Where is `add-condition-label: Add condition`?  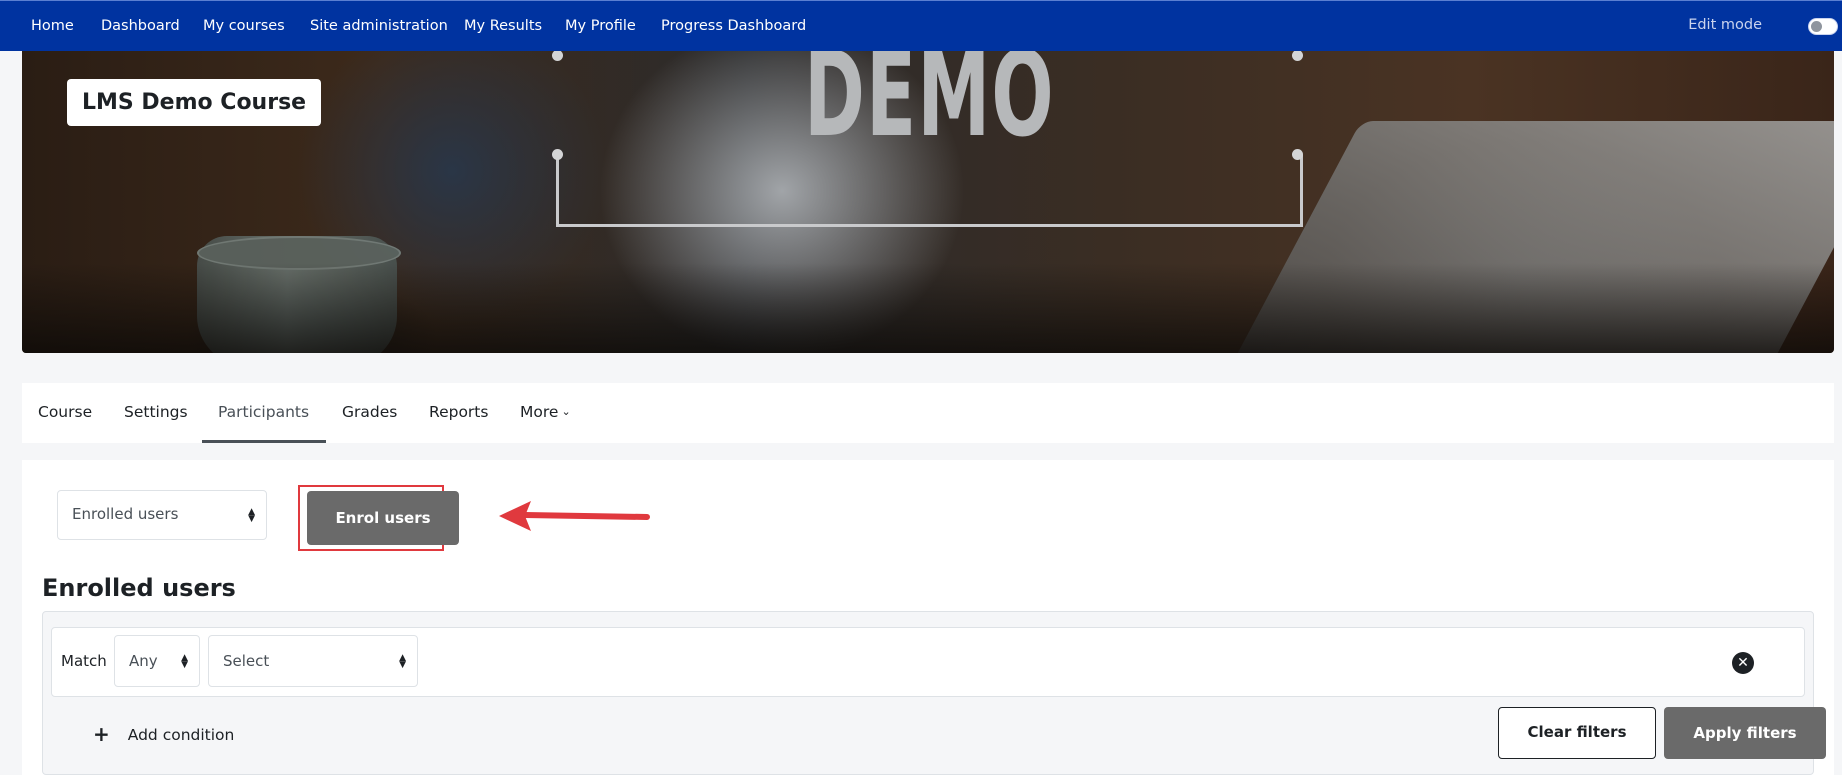
add-condition-label: Add condition is located at coordinates (181, 735).